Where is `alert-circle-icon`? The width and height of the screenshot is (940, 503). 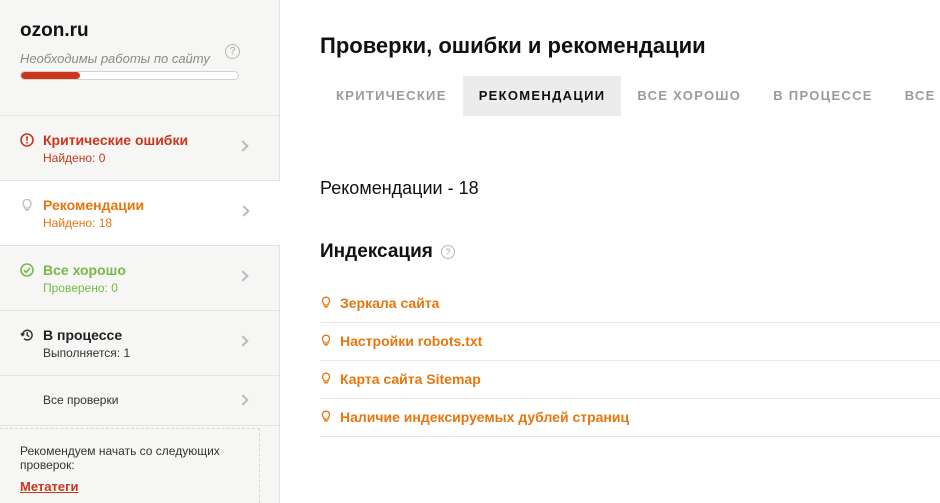
alert-circle-icon is located at coordinates (27, 140).